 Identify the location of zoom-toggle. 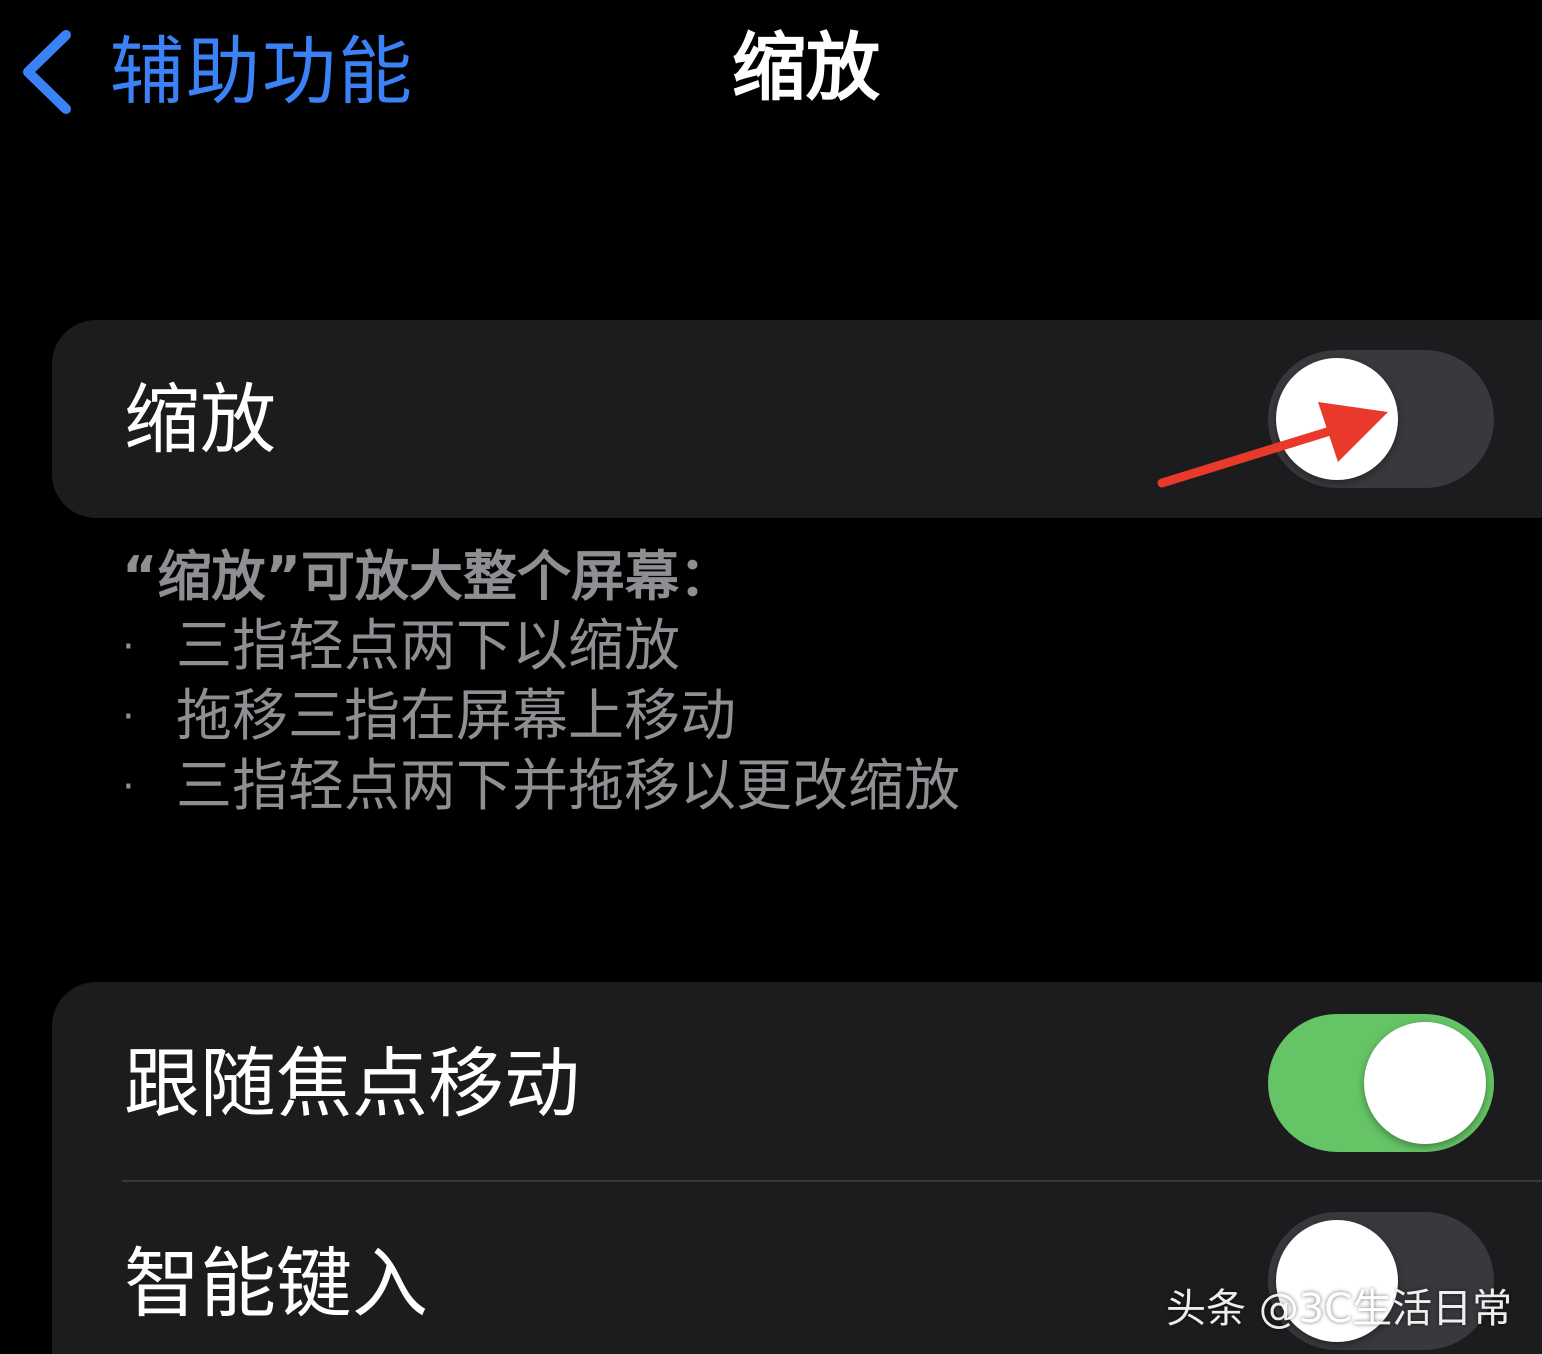
(1381, 419).